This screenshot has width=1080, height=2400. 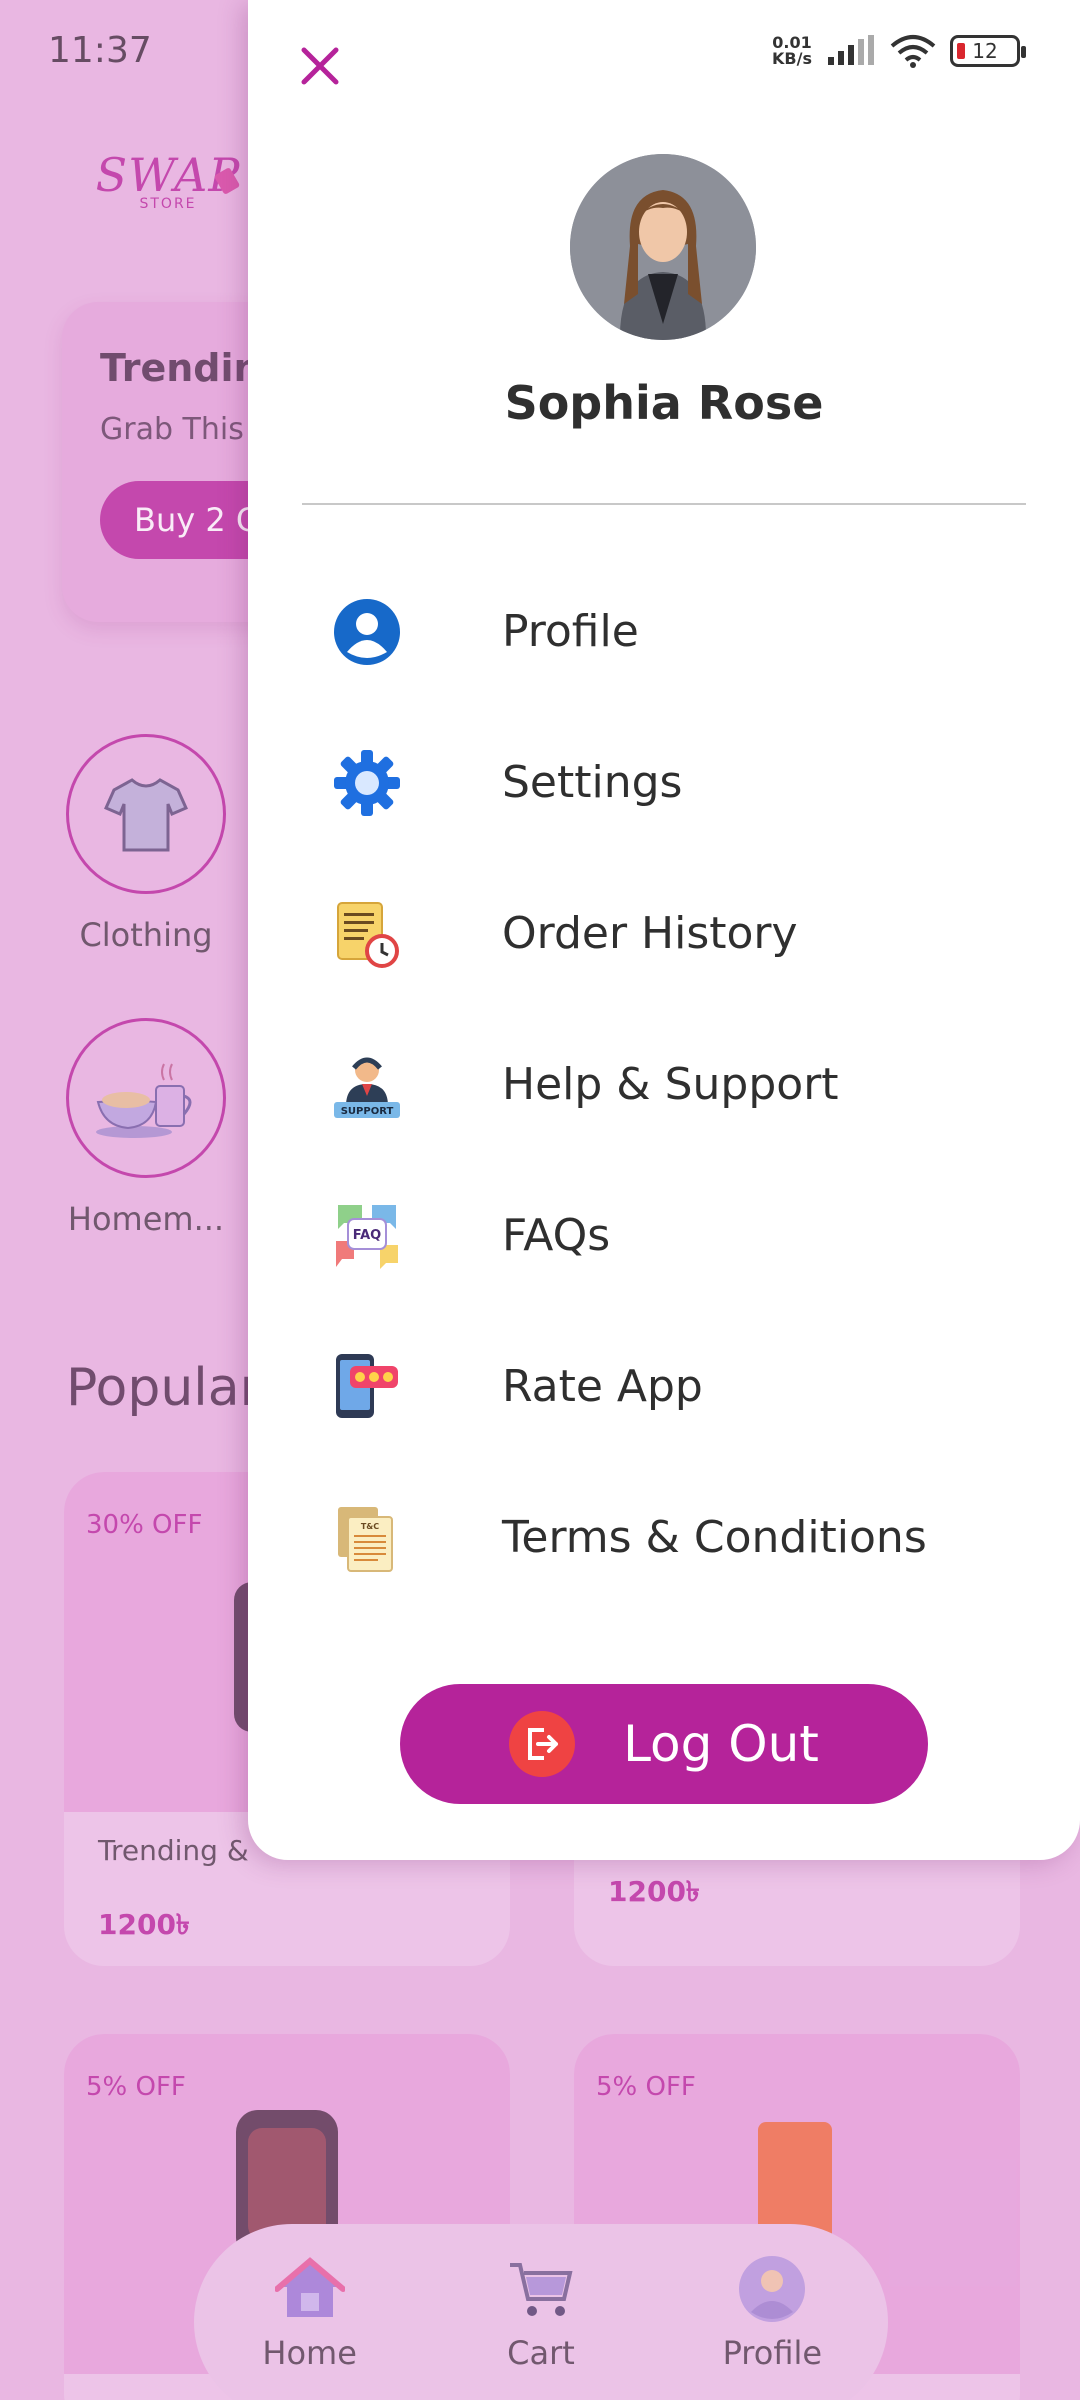 I want to click on menu-label: Help & Support, so click(x=670, y=1084).